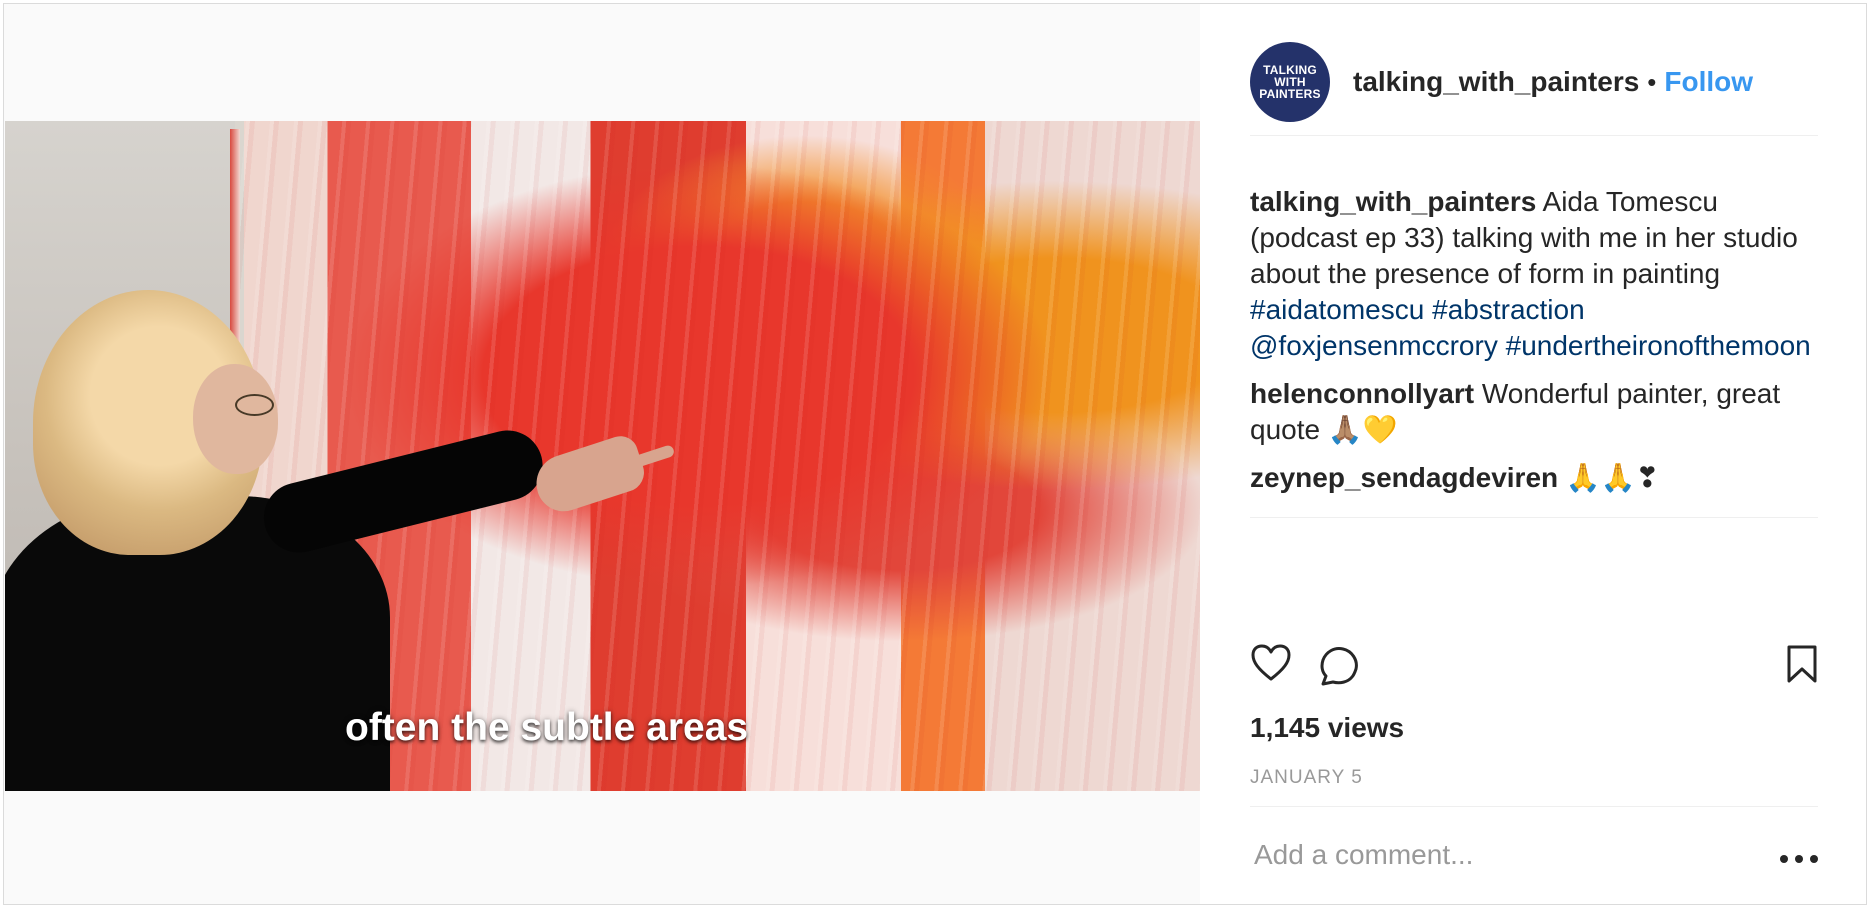 This screenshot has width=1872, height=908. I want to click on header-divider, so click(1534, 135).